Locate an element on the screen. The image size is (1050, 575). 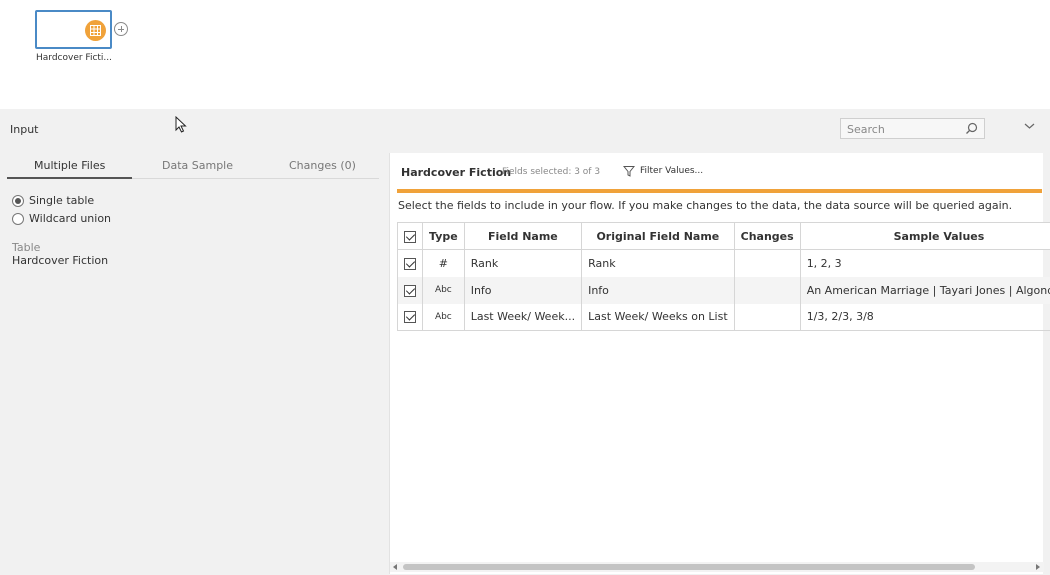
active-tab-indicator is located at coordinates (69, 178).